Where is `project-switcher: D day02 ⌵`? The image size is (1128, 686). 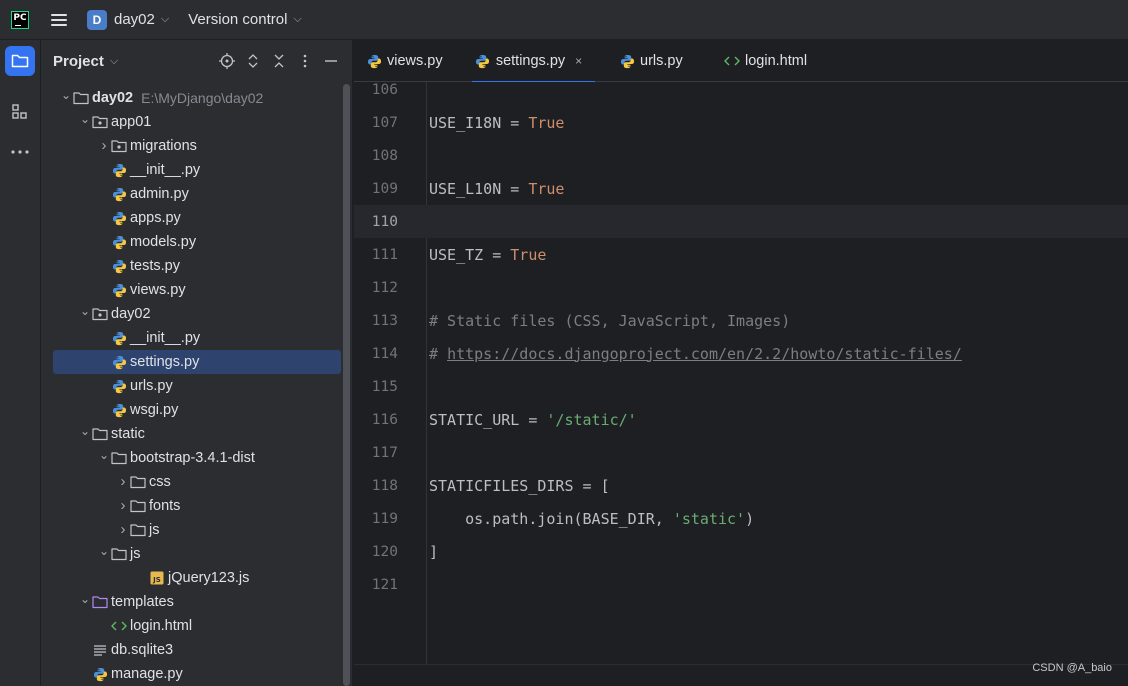 project-switcher: D day02 ⌵ is located at coordinates (128, 19).